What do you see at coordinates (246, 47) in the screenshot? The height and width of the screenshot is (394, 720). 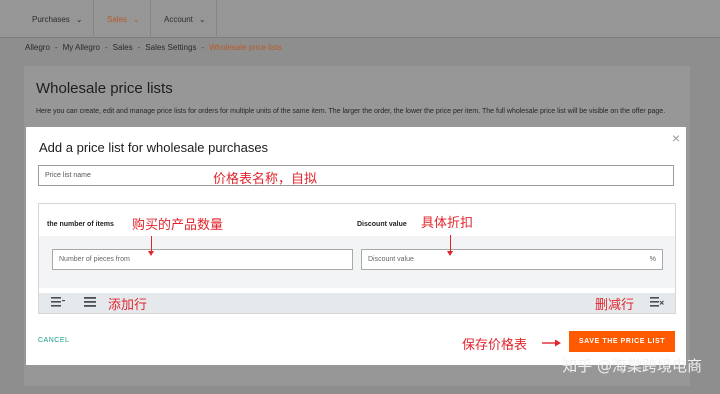 I see `breadcrumb-current: Wholesale price lists` at bounding box center [246, 47].